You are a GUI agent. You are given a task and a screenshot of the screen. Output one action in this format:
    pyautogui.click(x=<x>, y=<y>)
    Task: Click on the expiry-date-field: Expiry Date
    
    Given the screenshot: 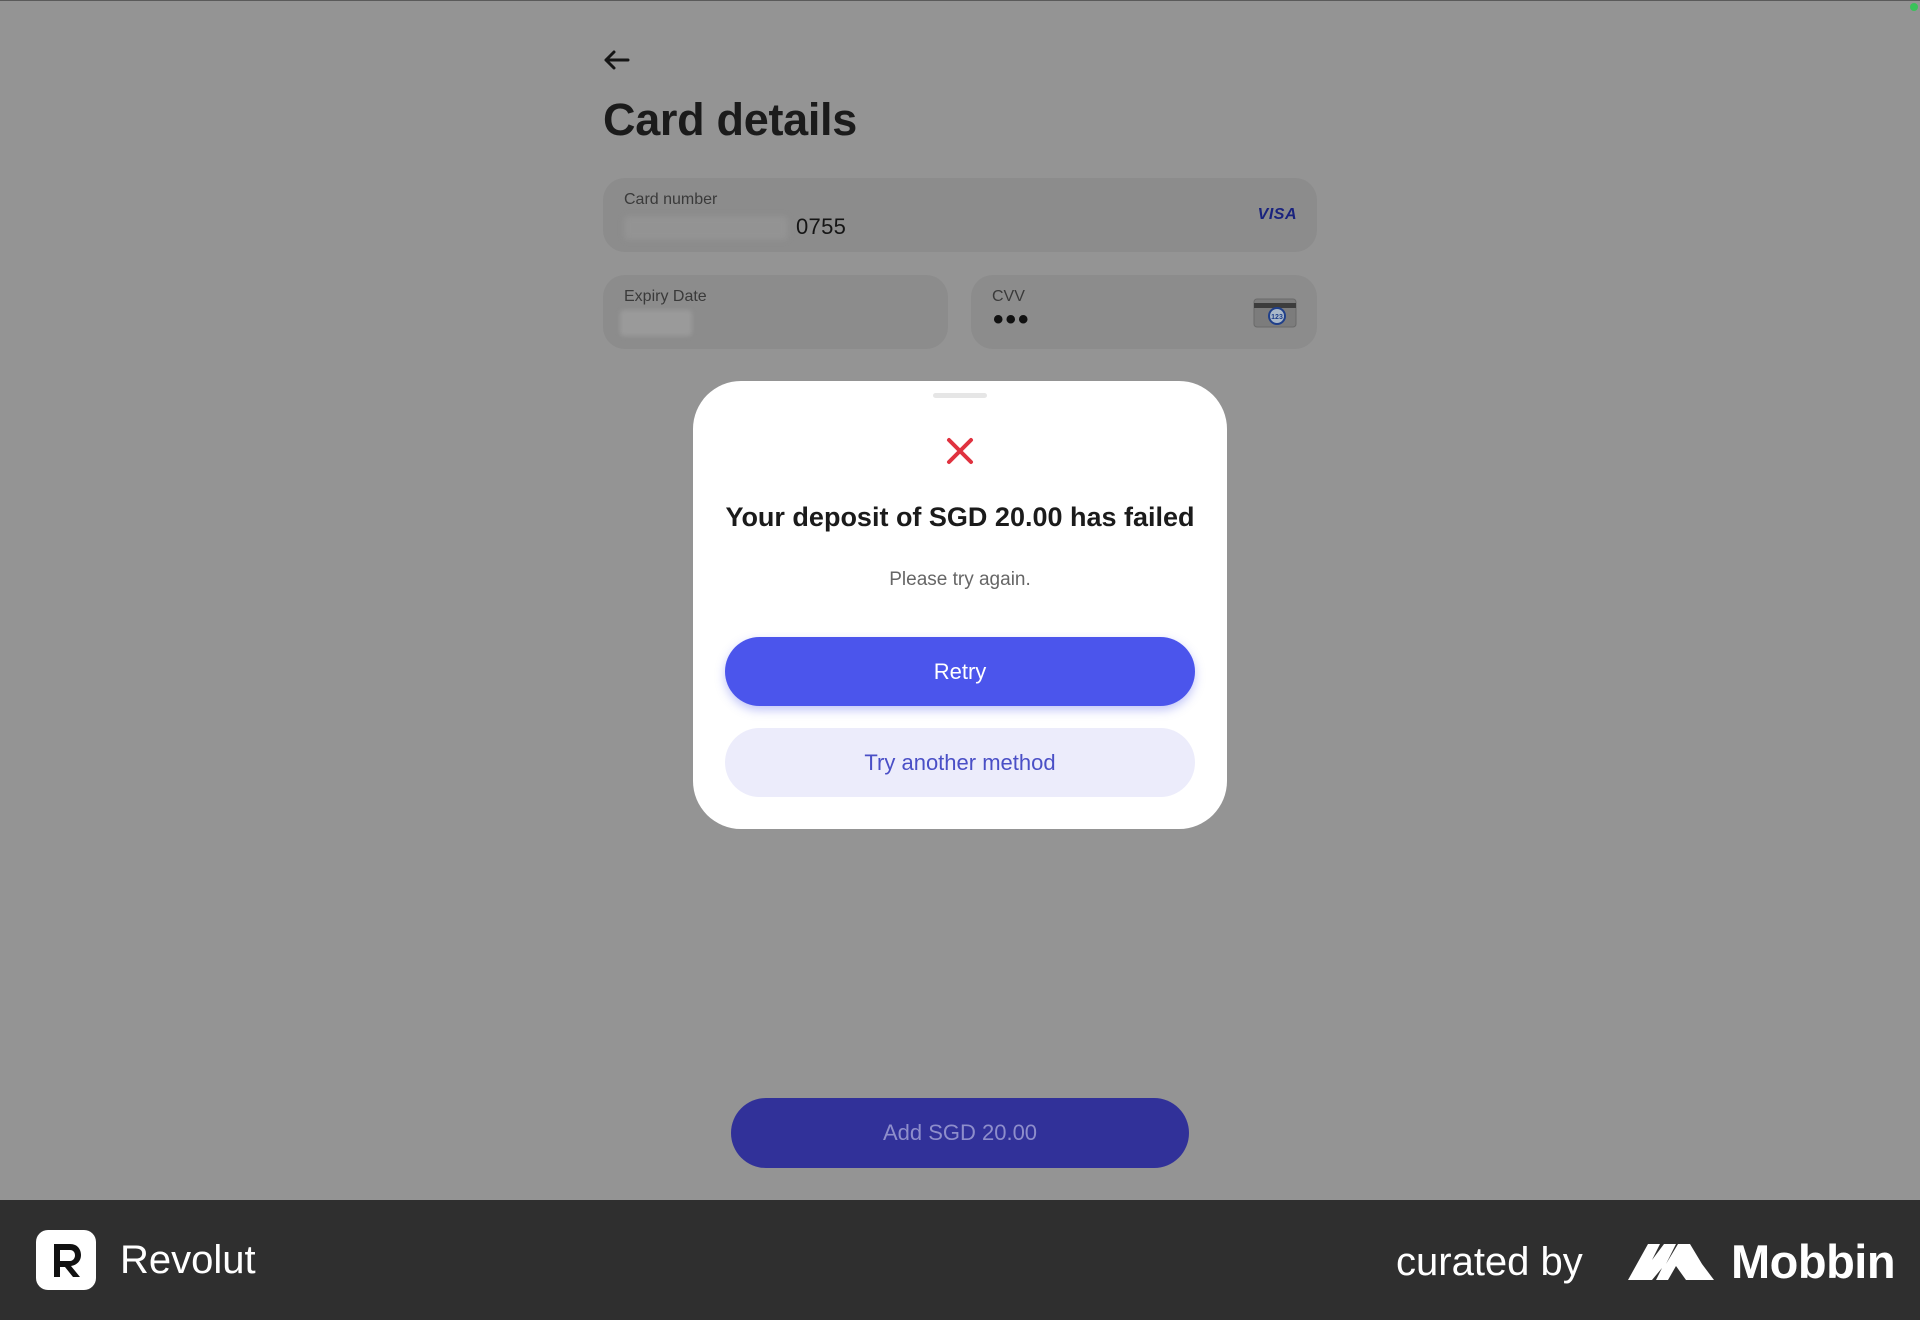 What is the action you would take?
    pyautogui.click(x=775, y=312)
    